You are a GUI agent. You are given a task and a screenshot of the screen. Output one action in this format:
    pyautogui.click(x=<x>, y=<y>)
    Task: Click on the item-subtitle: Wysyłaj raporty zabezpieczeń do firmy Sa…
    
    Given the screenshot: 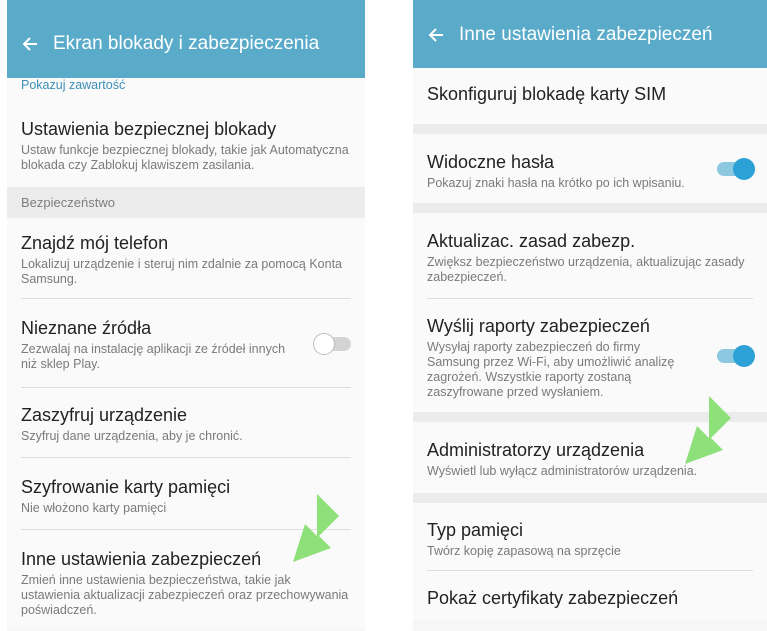 What is the action you would take?
    pyautogui.click(x=551, y=369)
    